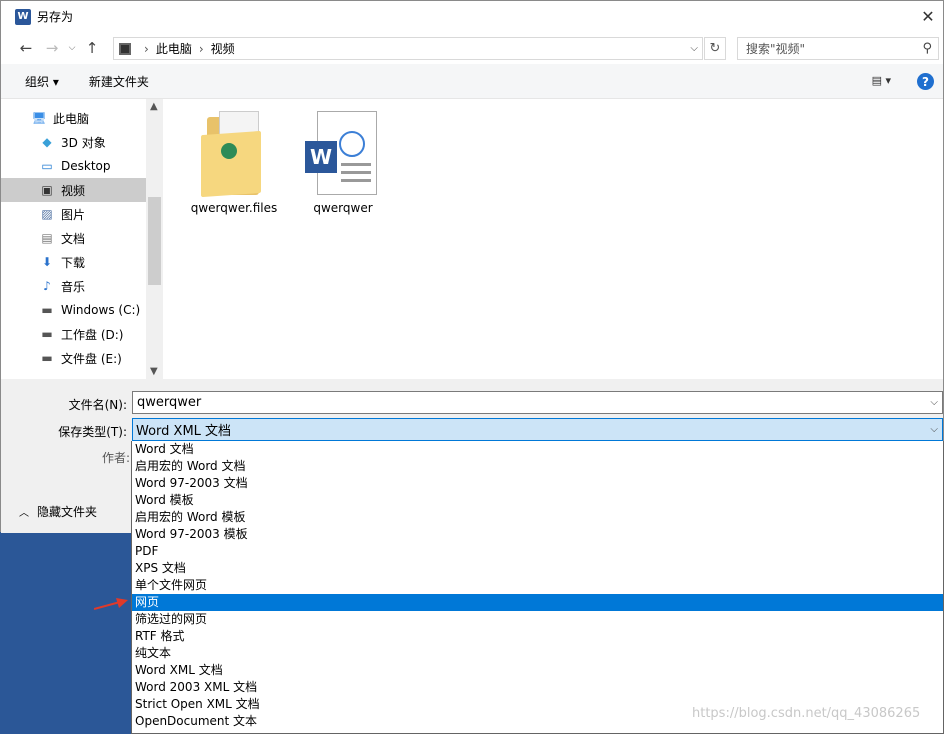  Describe the element at coordinates (83, 142) in the screenshot. I see `sidebar-item-label: 3D 对象` at that location.